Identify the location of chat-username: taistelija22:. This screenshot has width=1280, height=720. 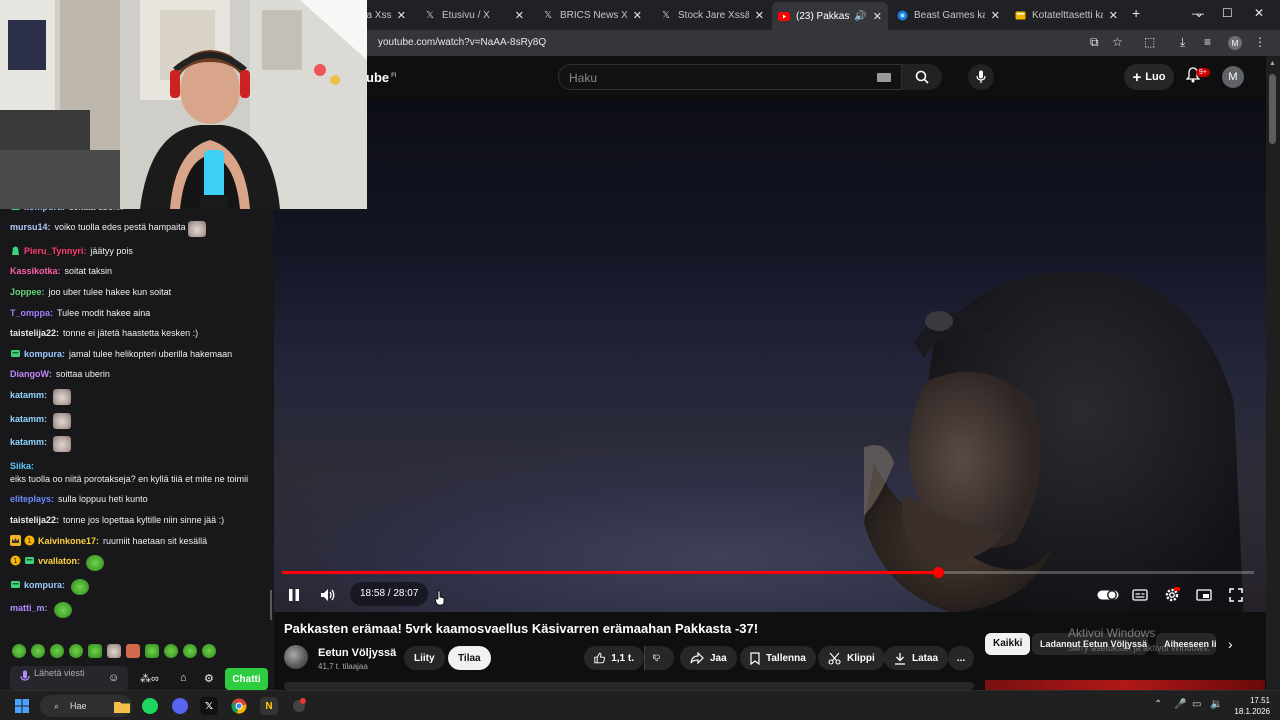
(34, 333).